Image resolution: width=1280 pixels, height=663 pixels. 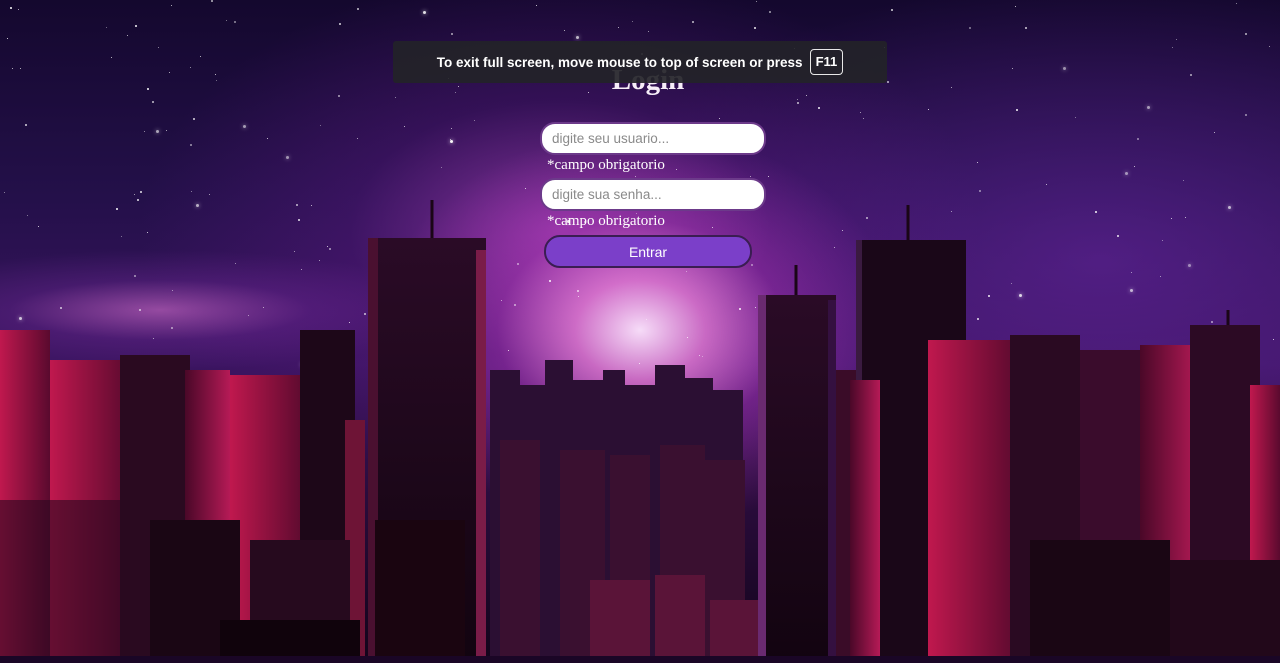 I want to click on f11-key-badge: F11, so click(x=826, y=62).